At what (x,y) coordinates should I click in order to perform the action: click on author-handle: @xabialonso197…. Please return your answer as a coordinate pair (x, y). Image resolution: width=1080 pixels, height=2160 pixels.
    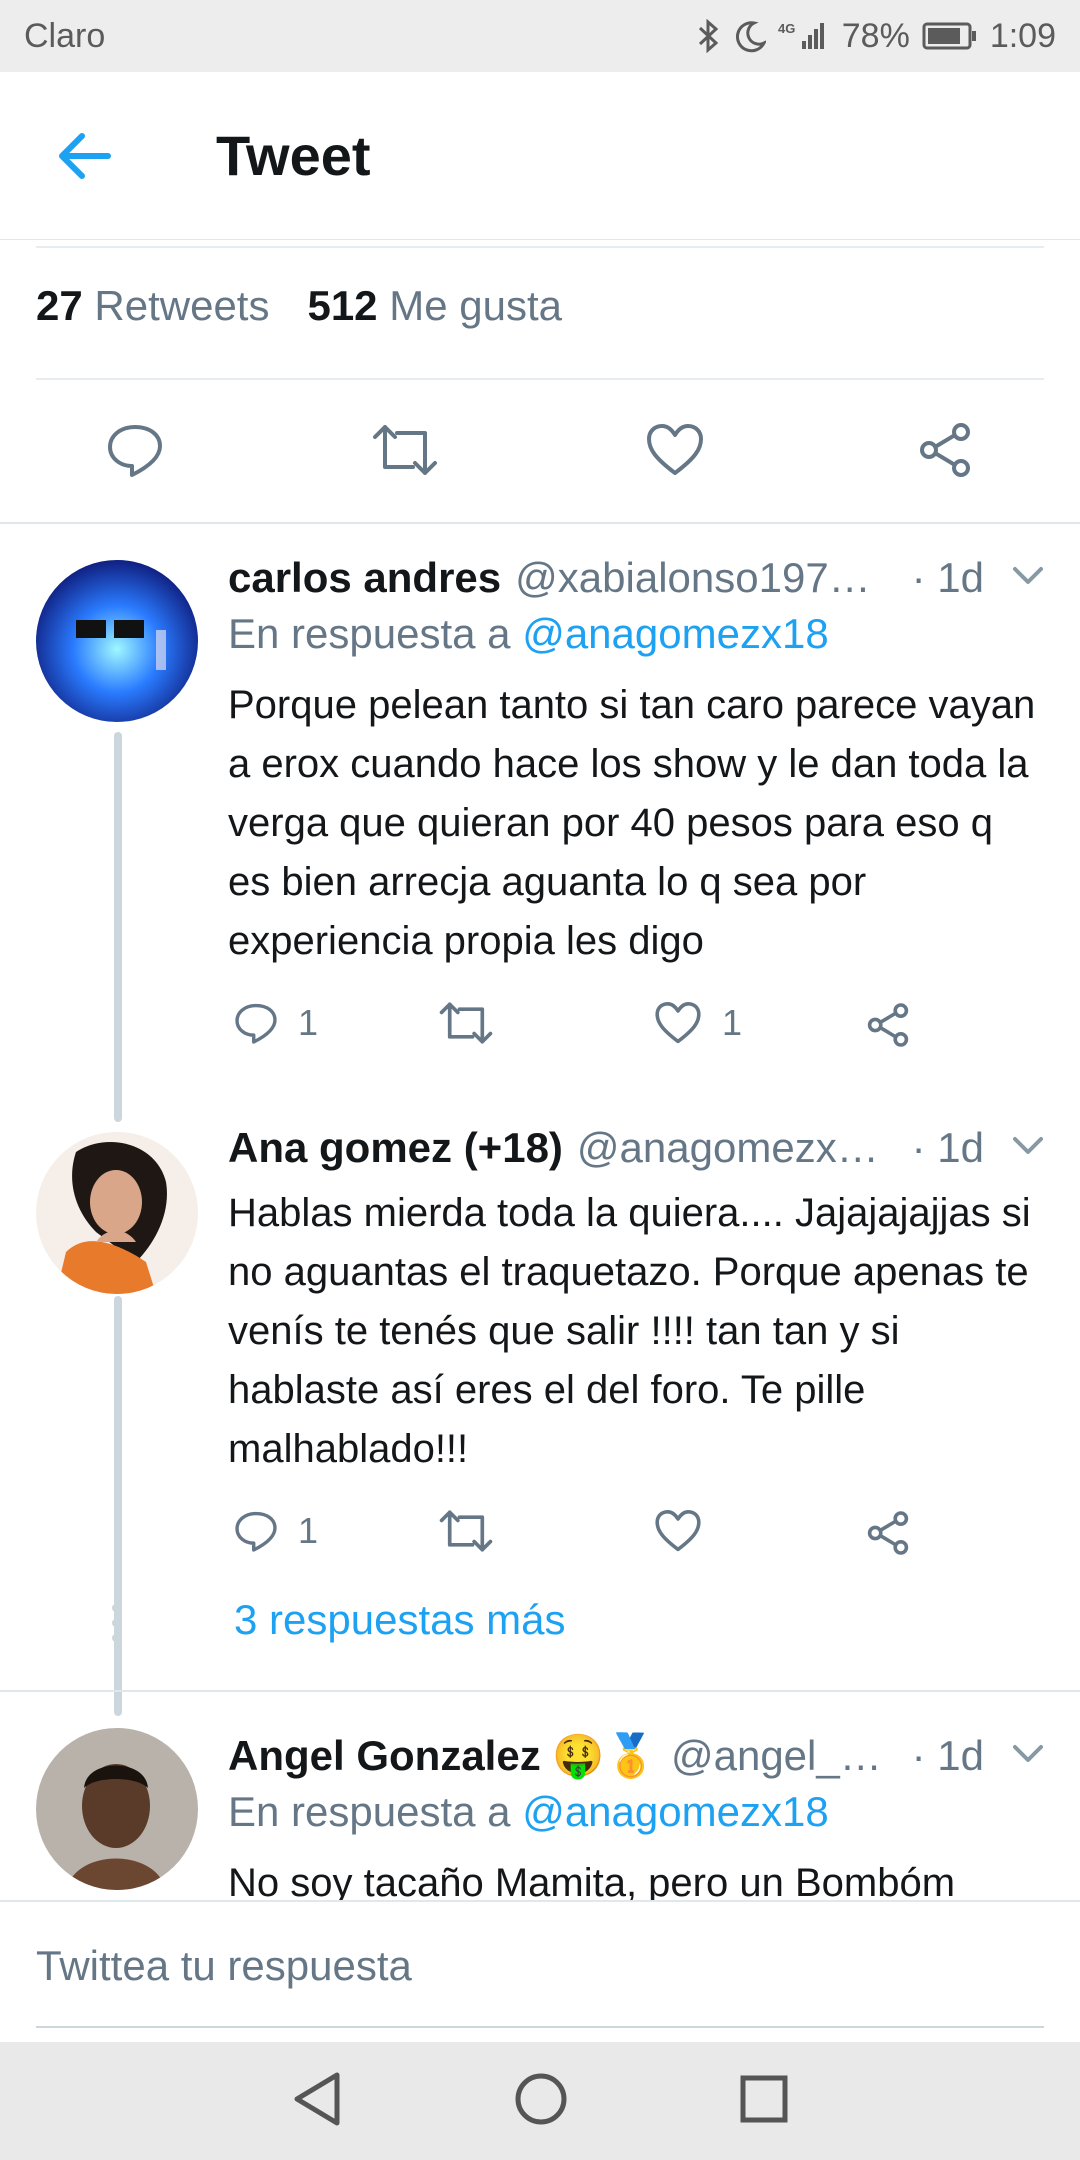
    Looking at the image, I should click on (693, 578).